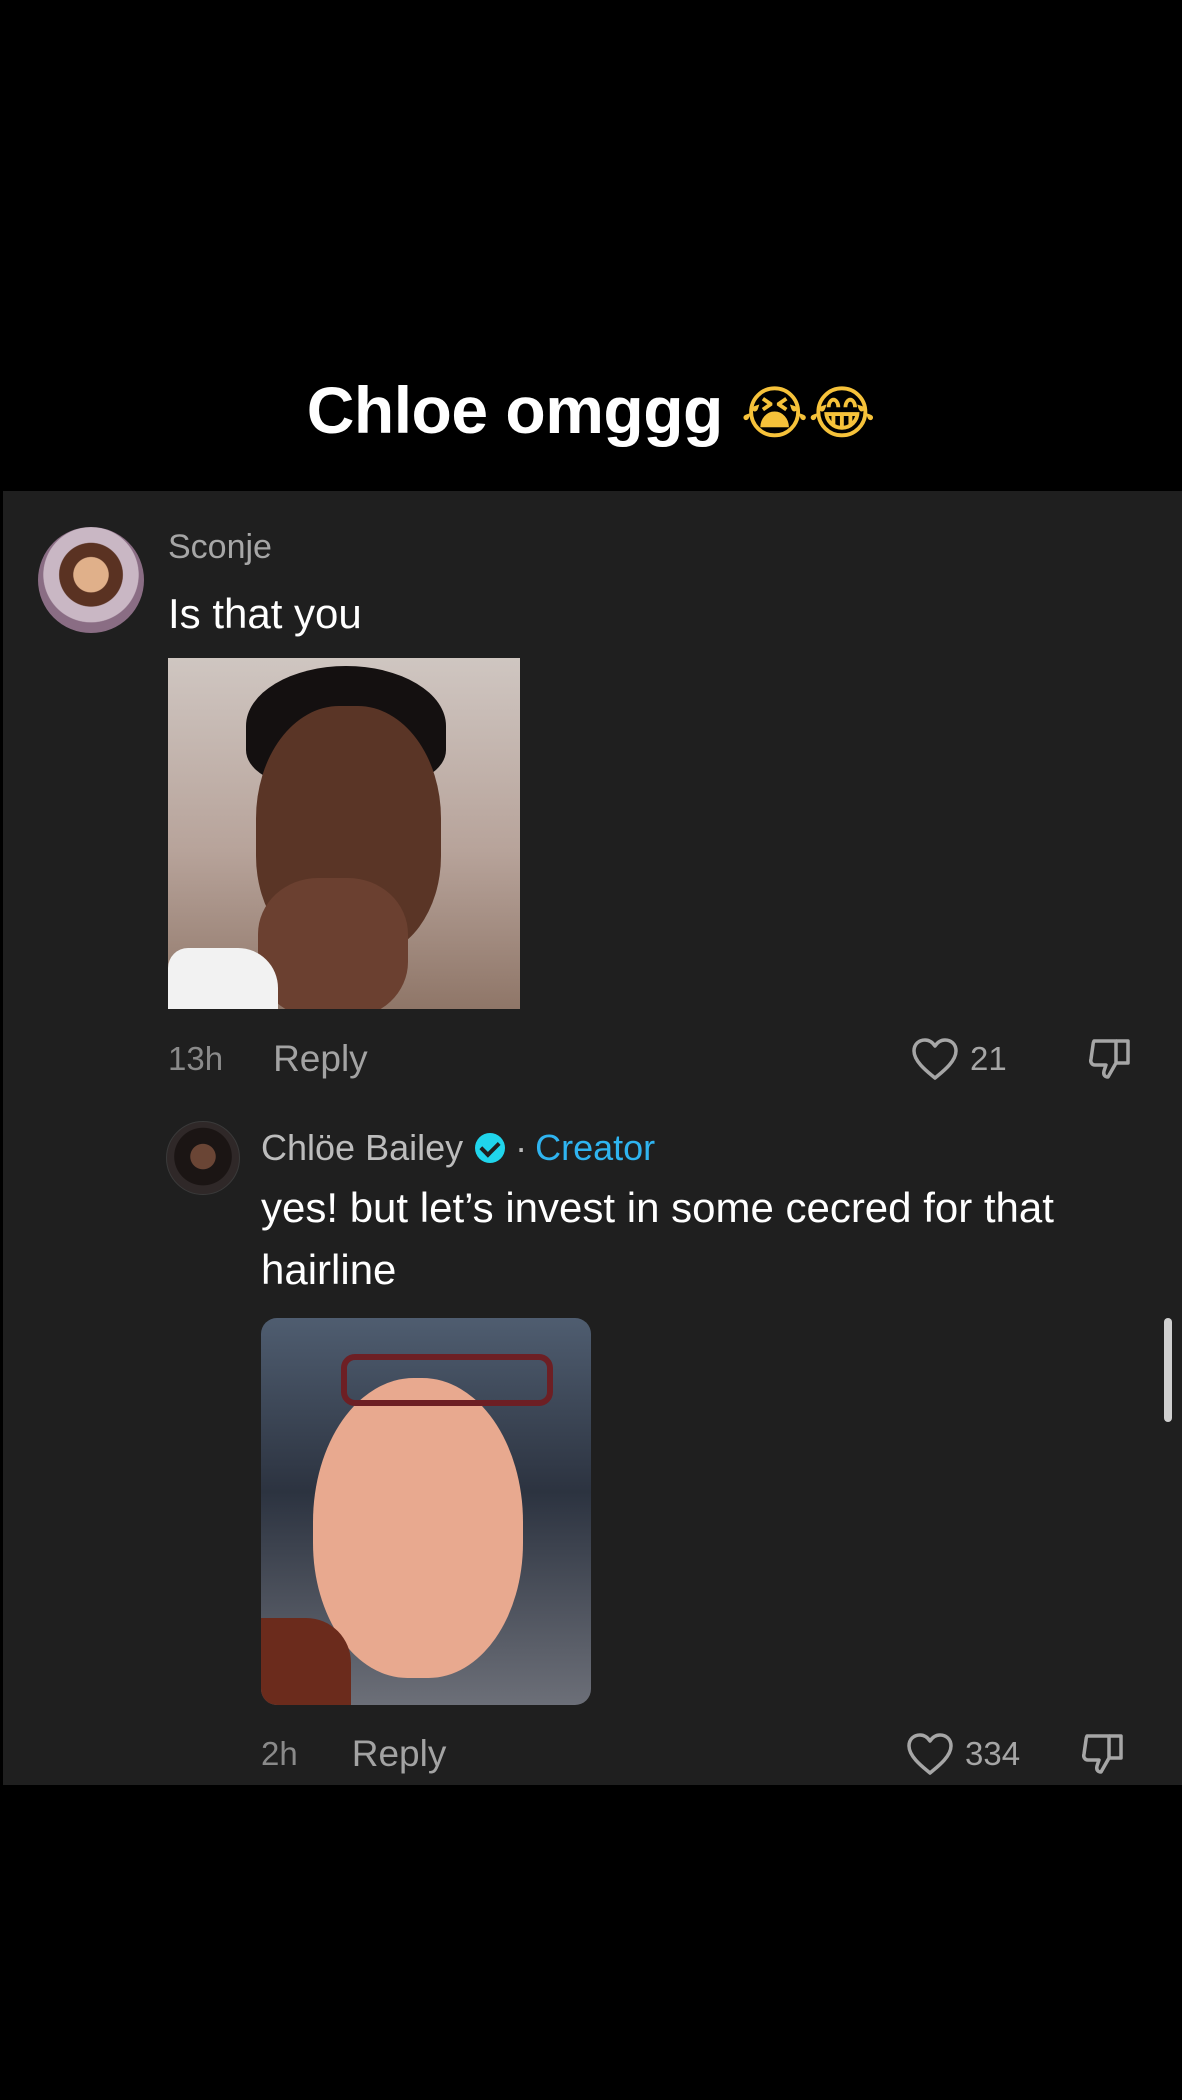 The height and width of the screenshot is (2100, 1182). I want to click on reply-username: Chlöe Bailey, so click(362, 1148).